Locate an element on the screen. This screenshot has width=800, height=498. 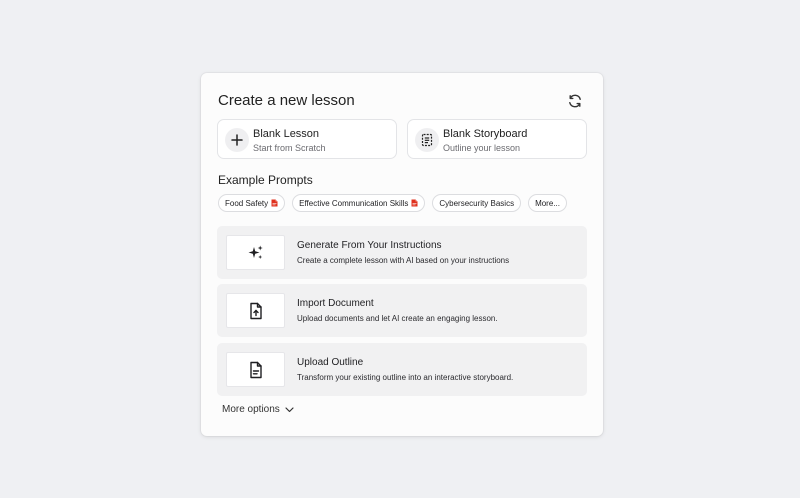
more-options-label: More options is located at coordinates (251, 409).